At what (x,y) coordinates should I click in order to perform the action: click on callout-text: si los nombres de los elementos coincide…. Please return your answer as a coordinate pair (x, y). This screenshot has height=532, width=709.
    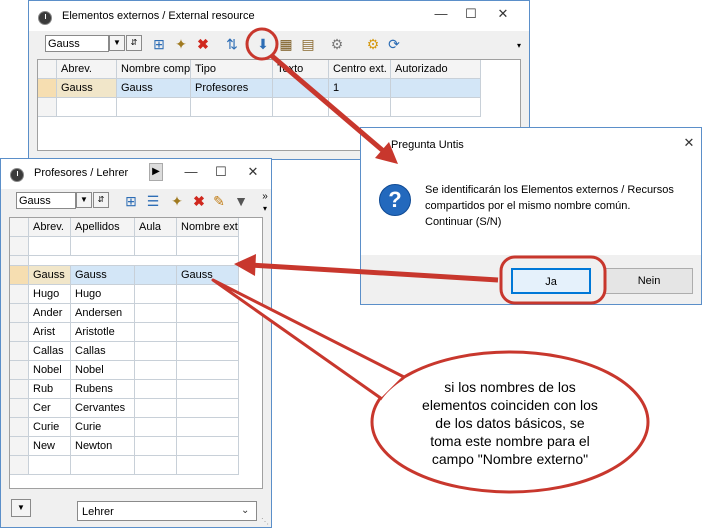
    Looking at the image, I should click on (510, 423).